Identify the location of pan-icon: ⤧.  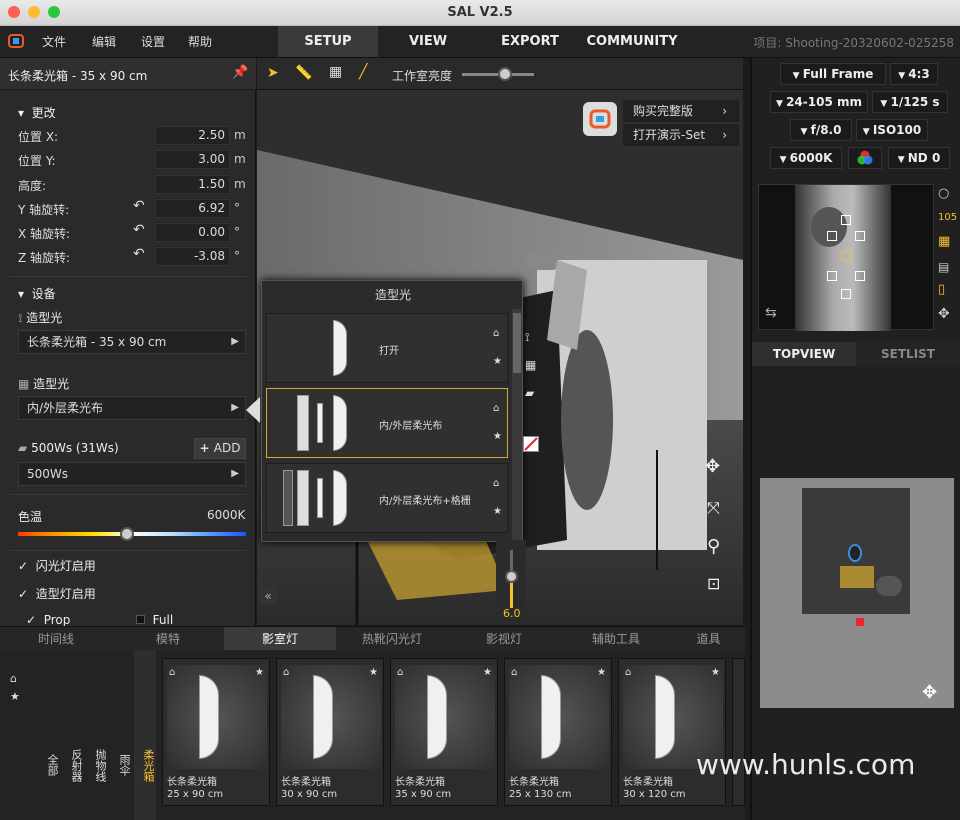
(713, 508).